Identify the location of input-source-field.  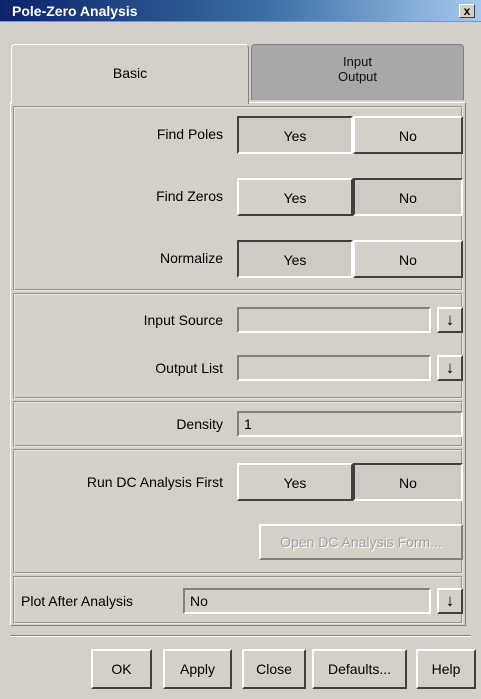
(334, 320).